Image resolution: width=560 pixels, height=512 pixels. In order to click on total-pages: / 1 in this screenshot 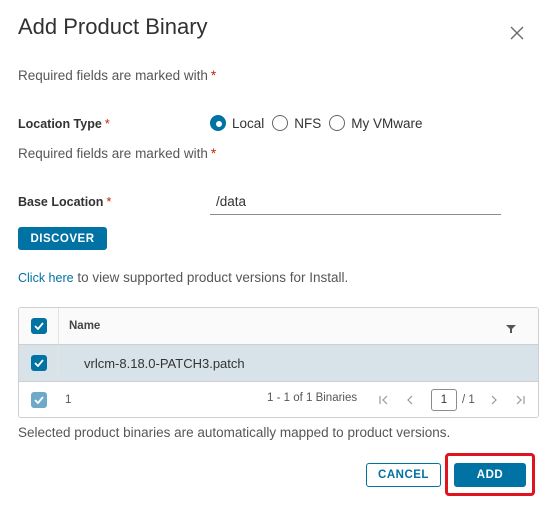, I will do `click(468, 400)`.